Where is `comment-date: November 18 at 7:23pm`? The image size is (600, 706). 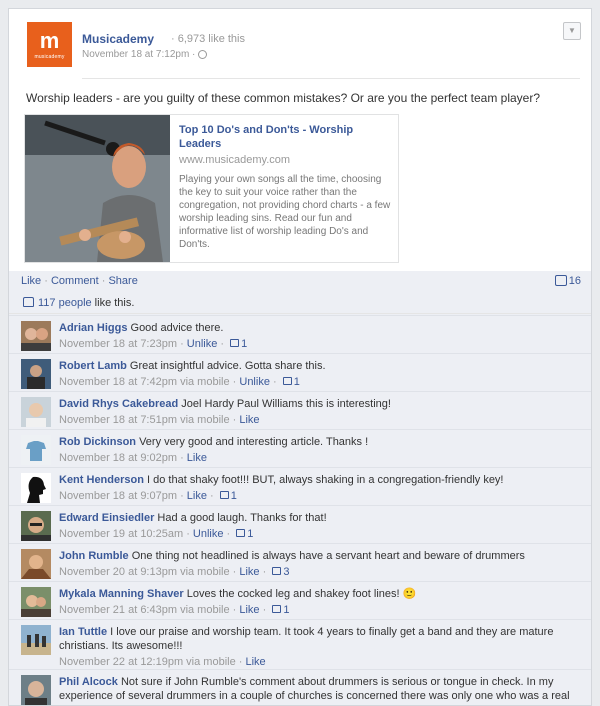
comment-date: November 18 at 7:23pm is located at coordinates (118, 344).